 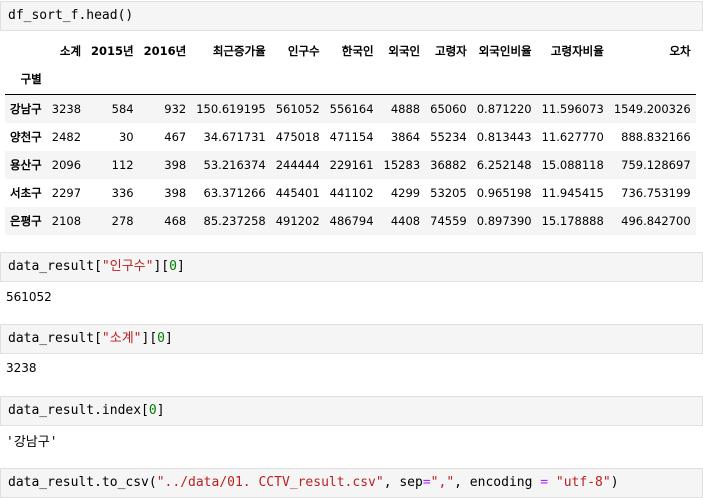 I want to click on column-header: 한국인, so click(x=357, y=51).